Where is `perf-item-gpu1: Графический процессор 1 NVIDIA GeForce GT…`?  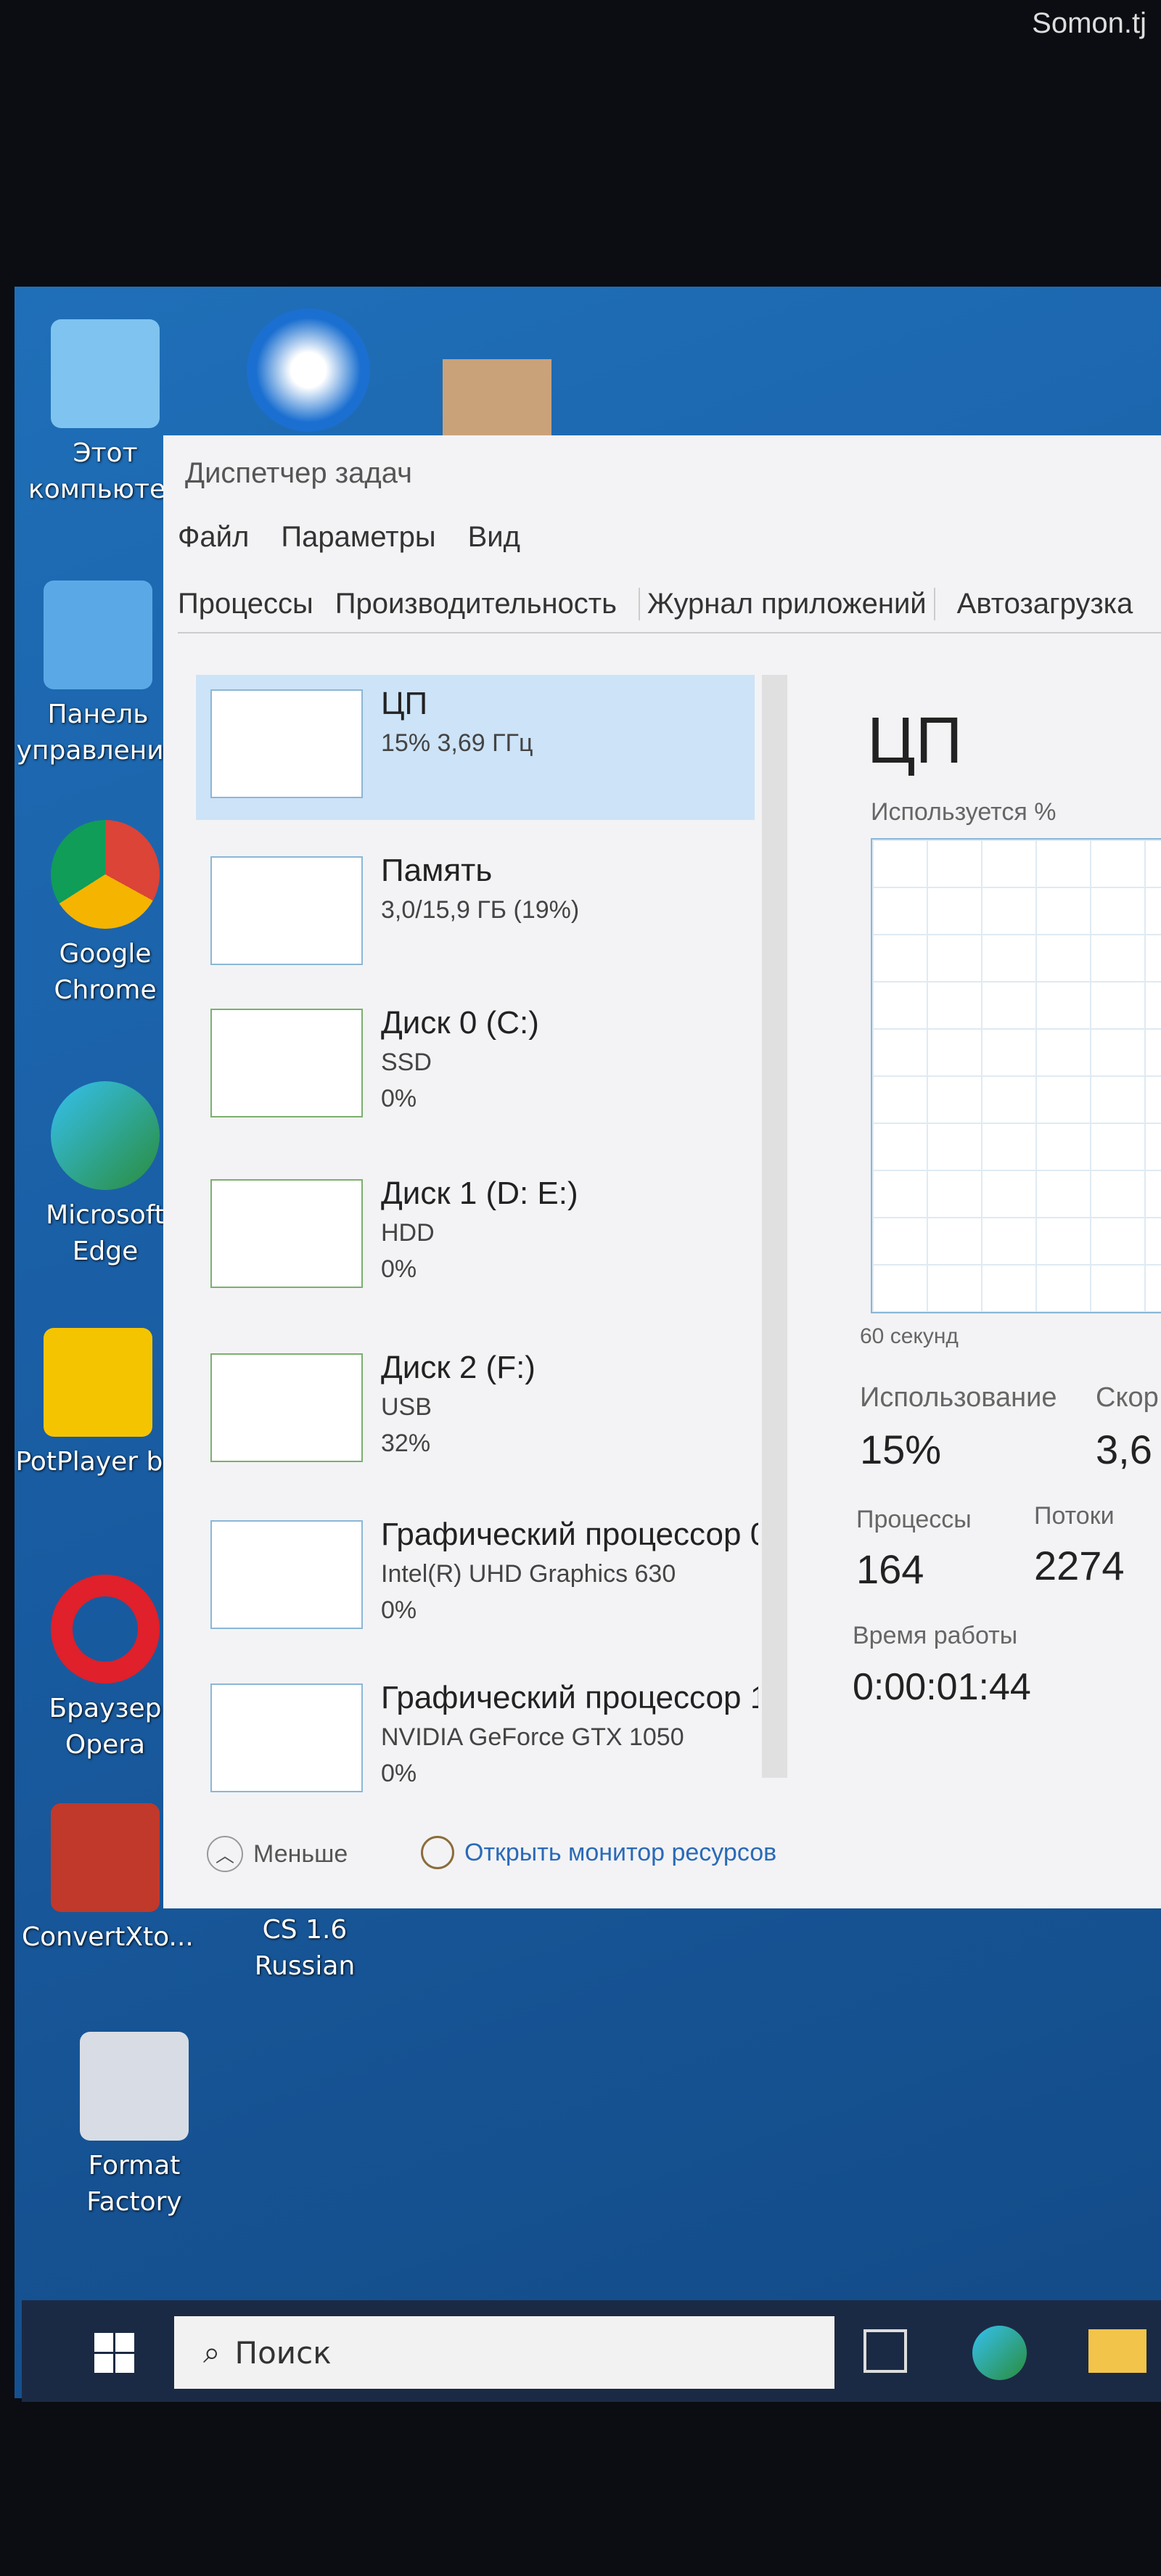
perf-item-gpu1: Графический процессор 1 NVIDIA GeForce GT… is located at coordinates (477, 1741).